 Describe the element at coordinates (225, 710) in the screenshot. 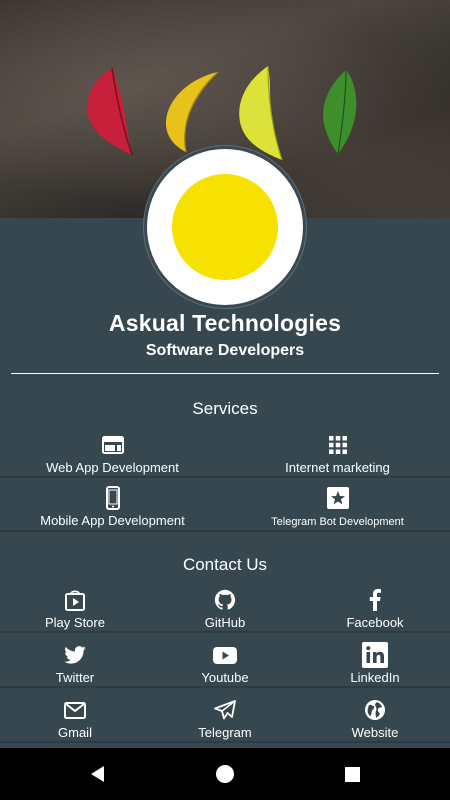

I see `telegram-icon` at that location.